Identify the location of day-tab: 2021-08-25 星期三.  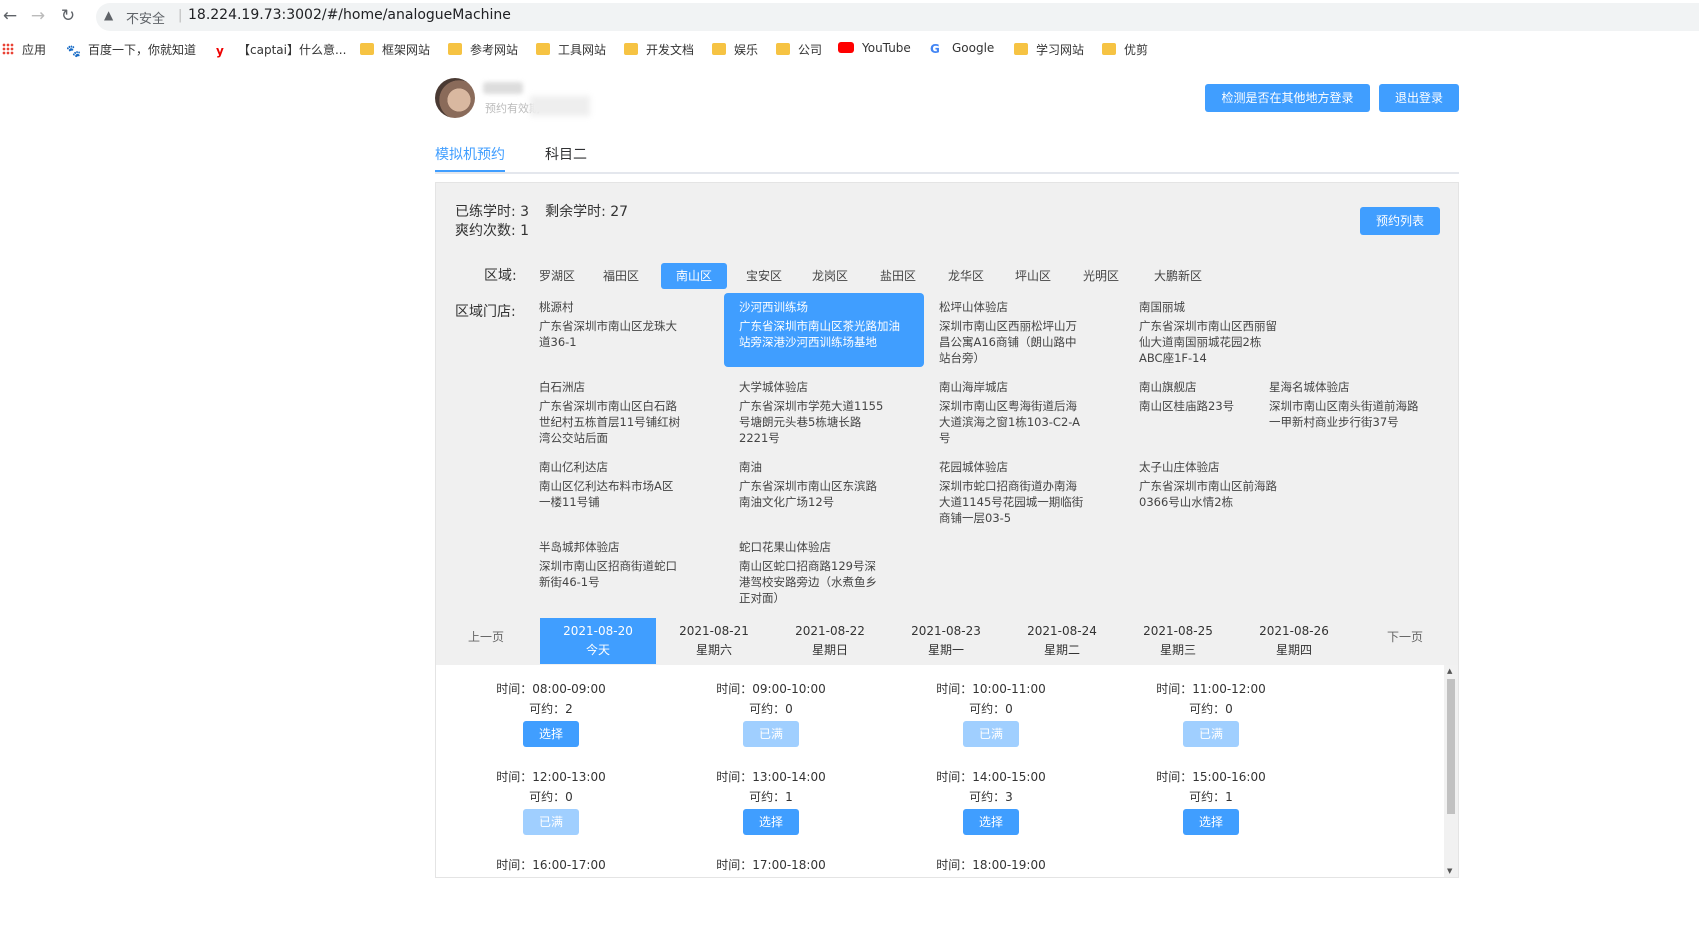
(1178, 641).